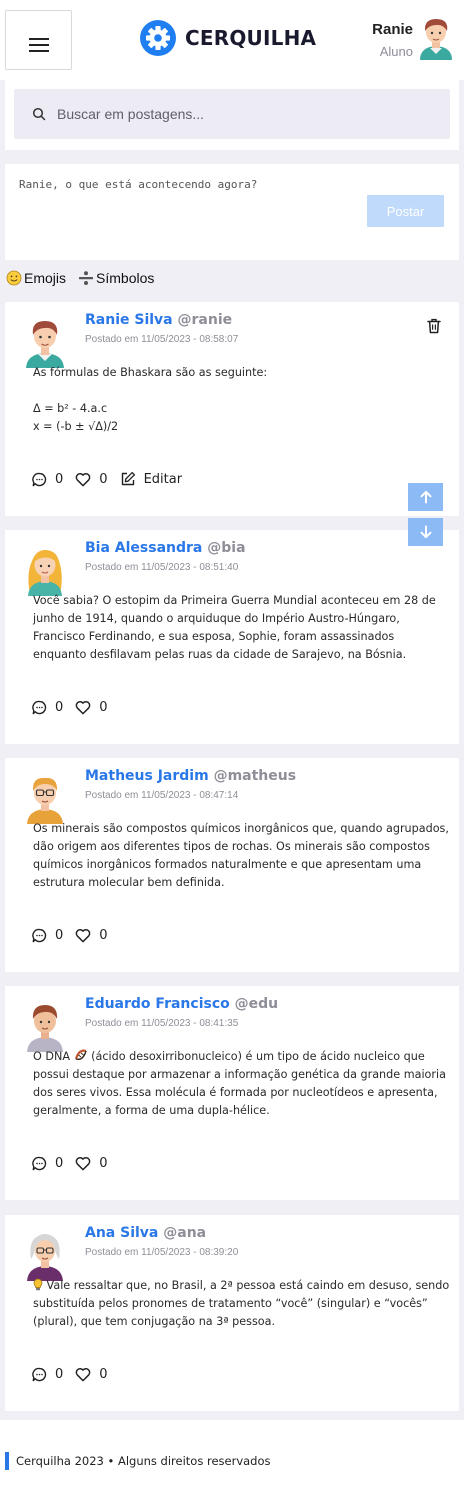  I want to click on user-profile: Ranie Aluno, so click(364, 39).